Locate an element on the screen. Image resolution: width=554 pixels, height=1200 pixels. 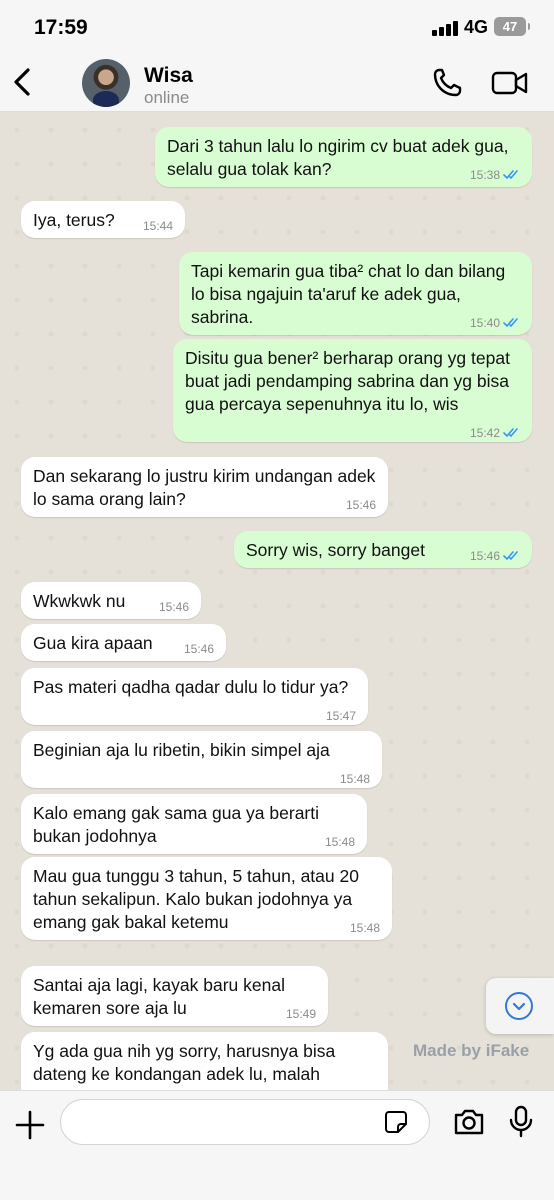
contact-status: online is located at coordinates (167, 97).